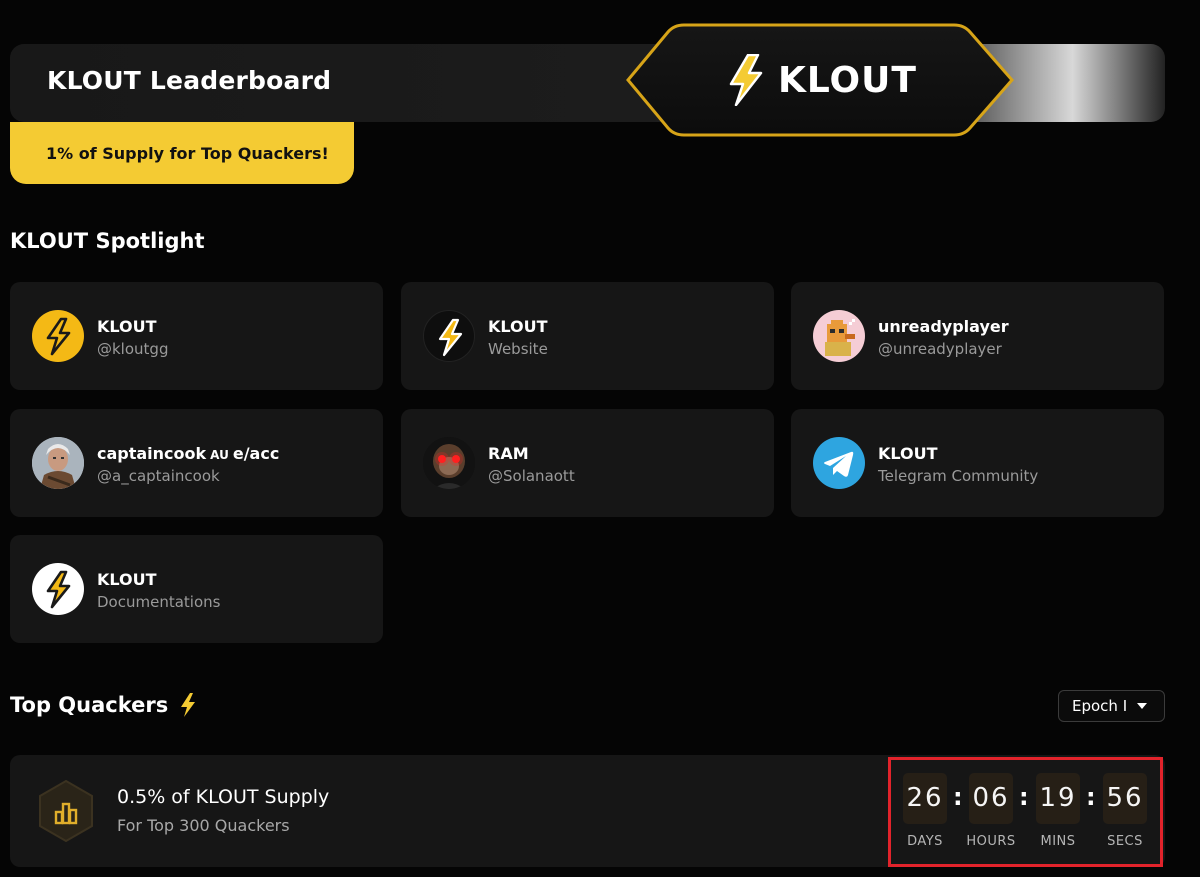 The width and height of the screenshot is (1200, 877). I want to click on epoch-dropdown: Epoch I, so click(1111, 706).